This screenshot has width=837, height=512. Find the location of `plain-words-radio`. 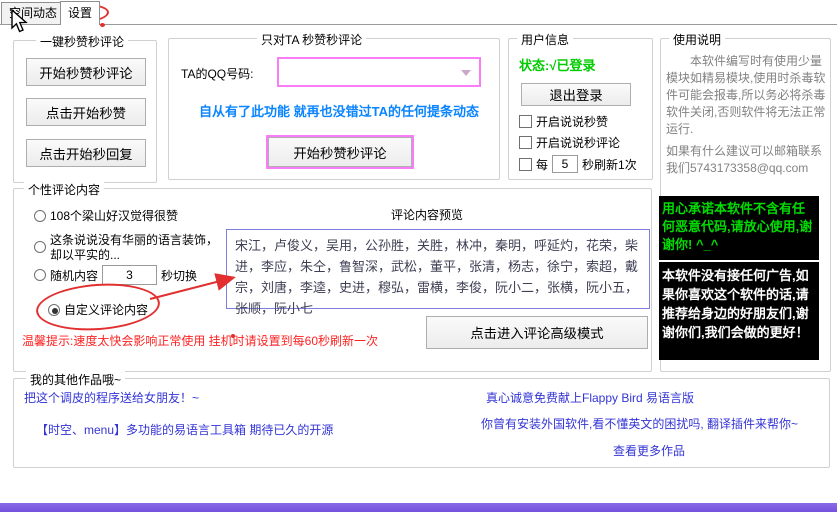

plain-words-radio is located at coordinates (40, 247).